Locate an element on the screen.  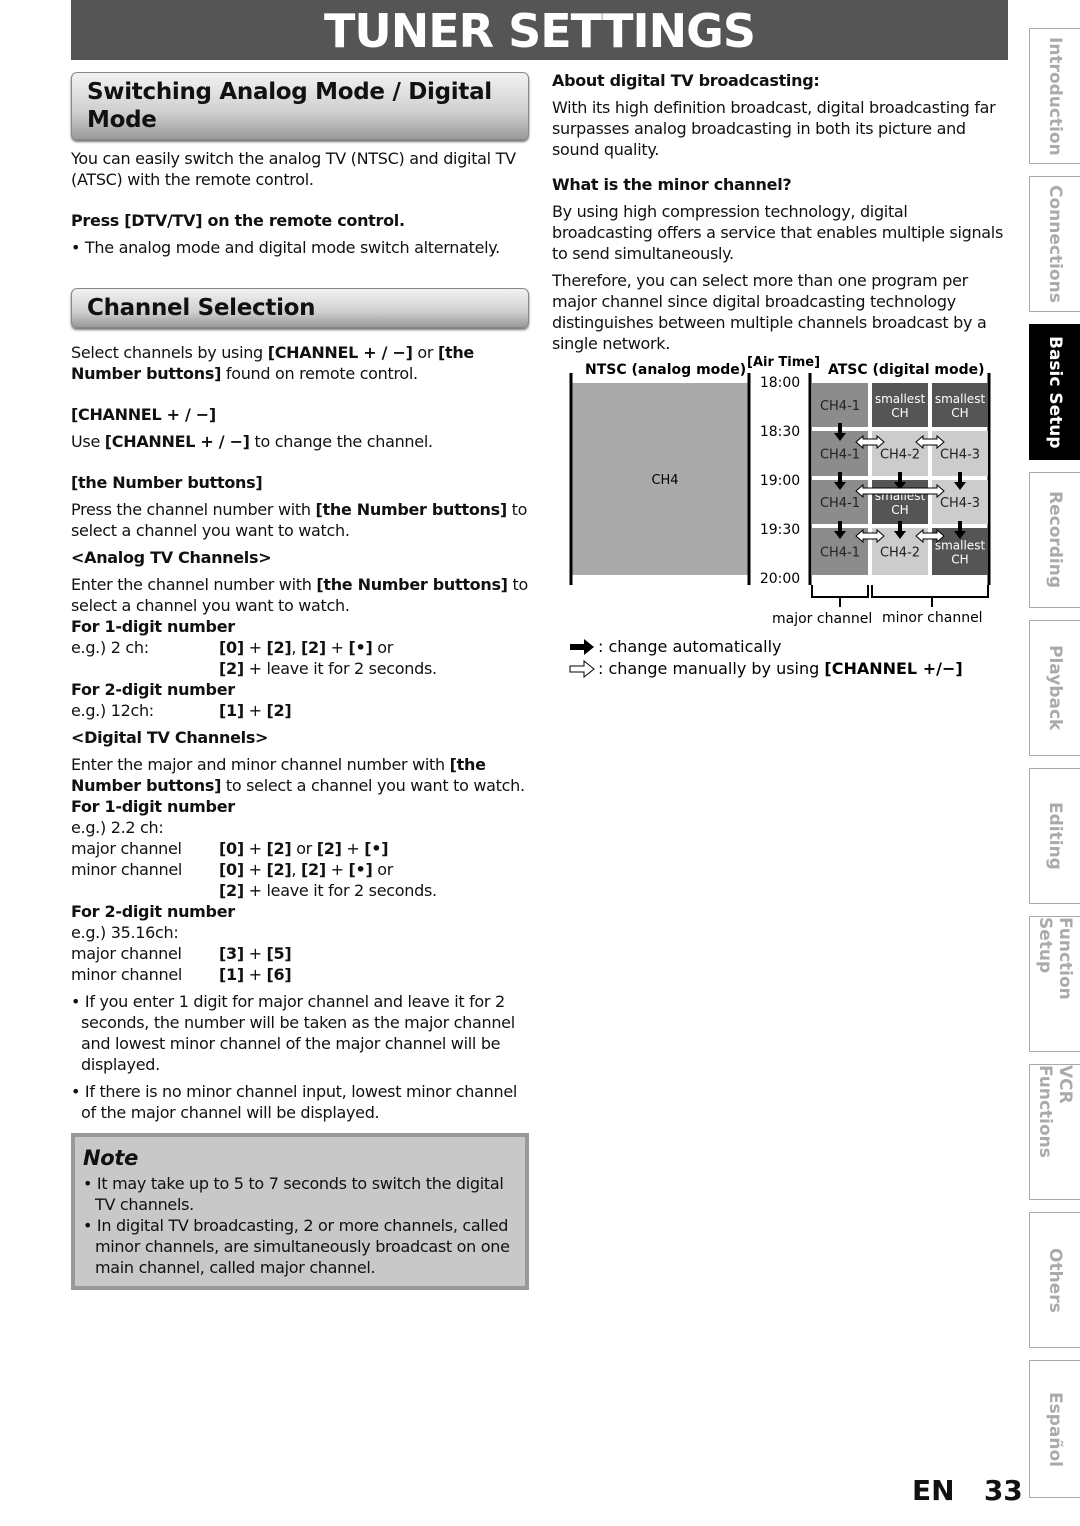
text-paragraph: e.g.) 12ch: [1] + [2] is located at coordinates (300, 710).